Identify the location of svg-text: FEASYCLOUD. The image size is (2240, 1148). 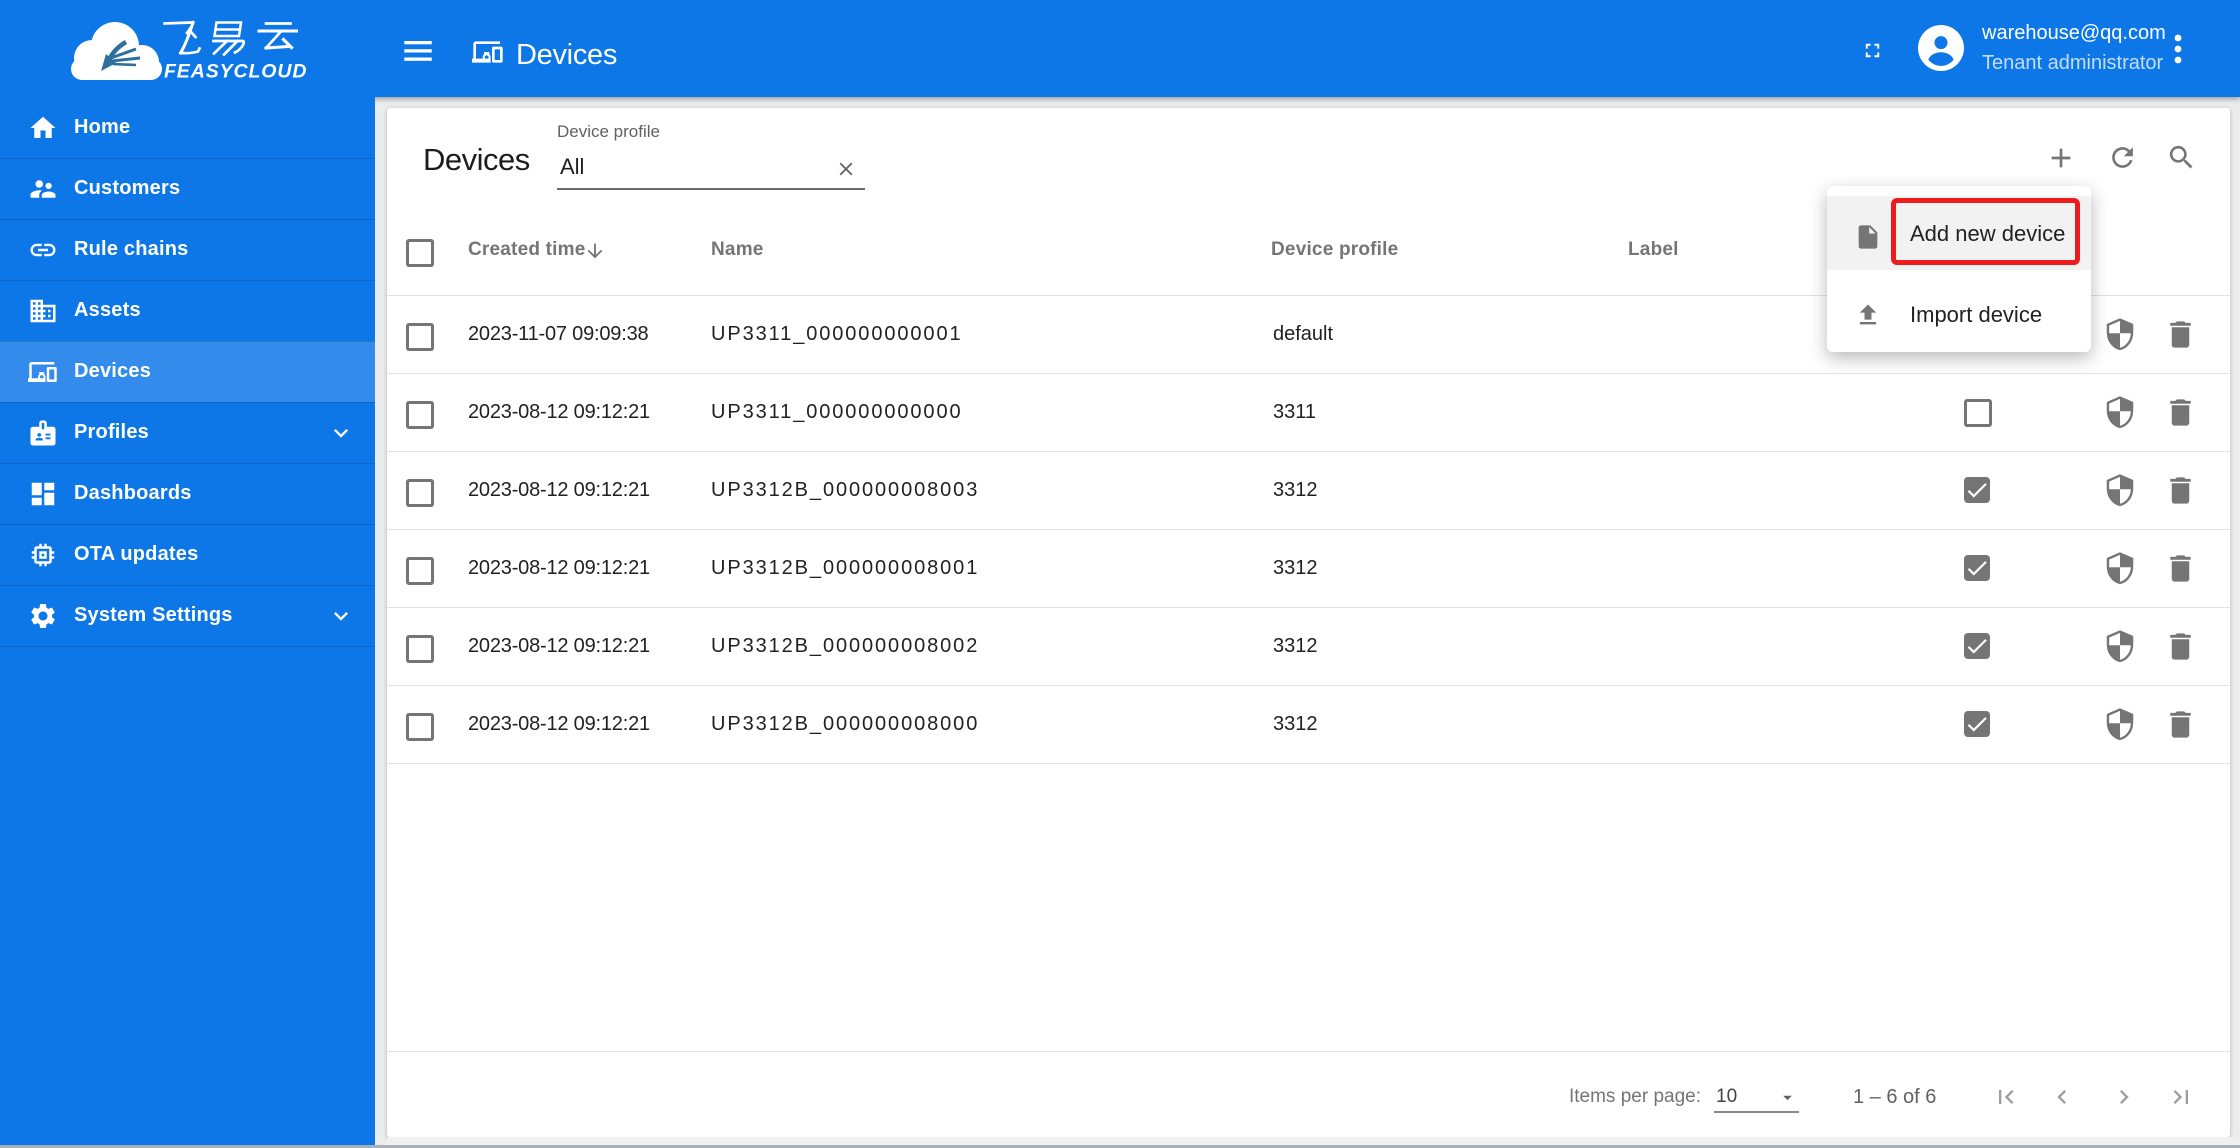
(235, 72).